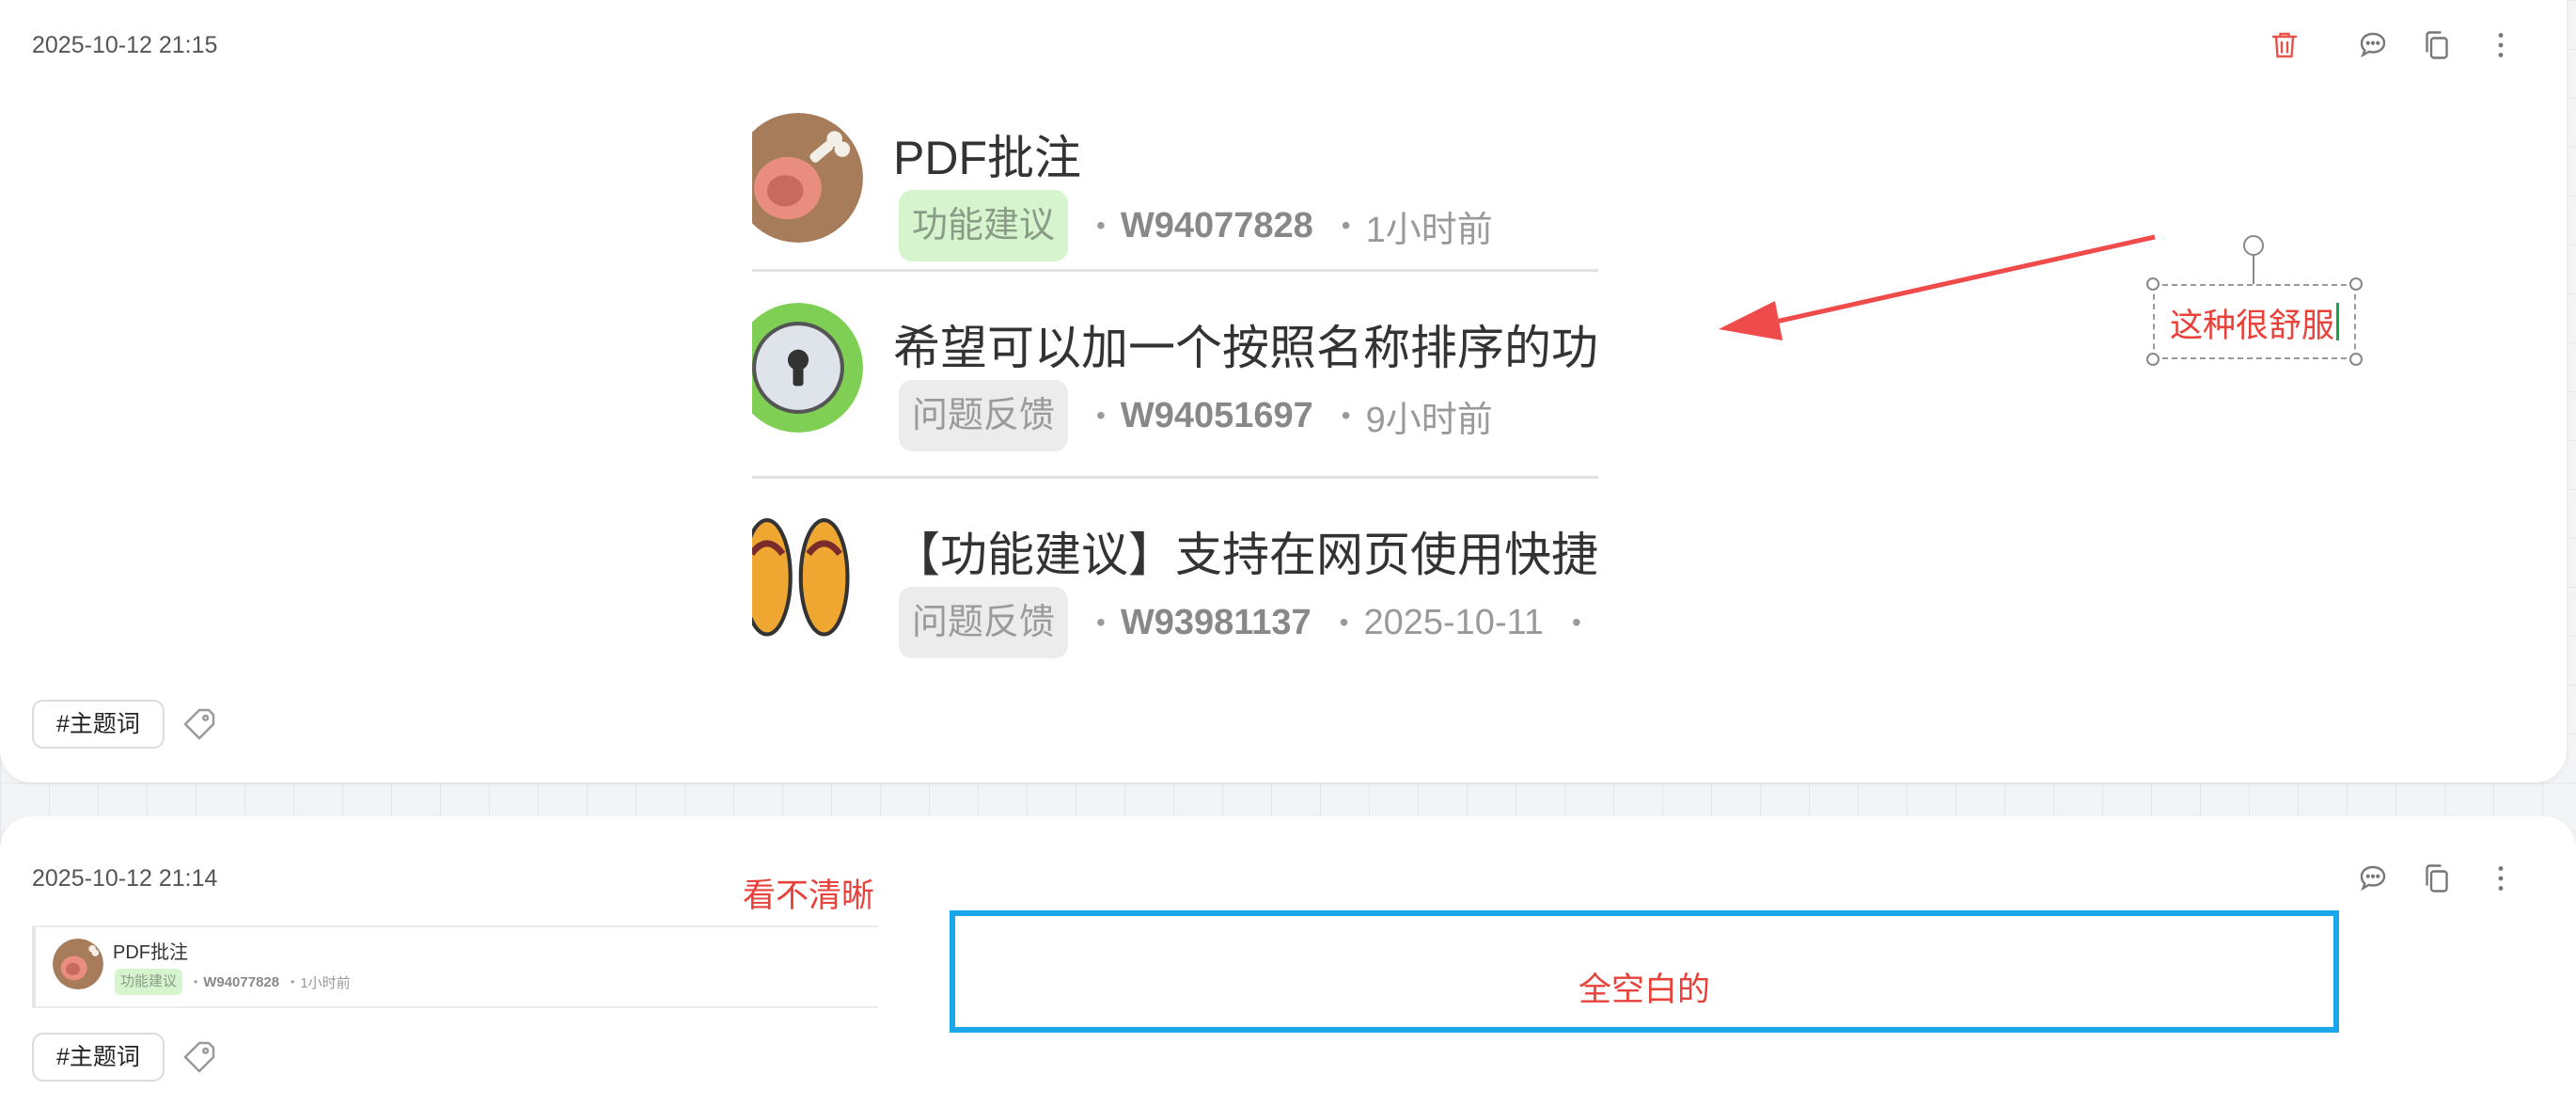  I want to click on embedded-small-preview: PDF批注 功能建议 • W94077828 • 1小时前, so click(455, 966).